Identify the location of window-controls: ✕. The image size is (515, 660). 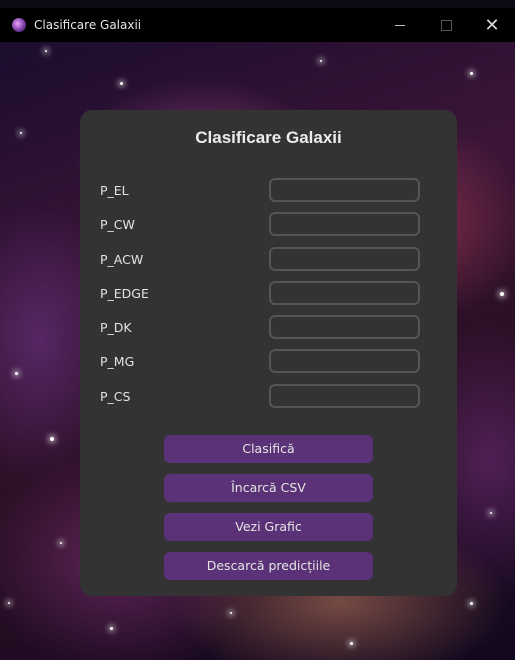
(446, 25).